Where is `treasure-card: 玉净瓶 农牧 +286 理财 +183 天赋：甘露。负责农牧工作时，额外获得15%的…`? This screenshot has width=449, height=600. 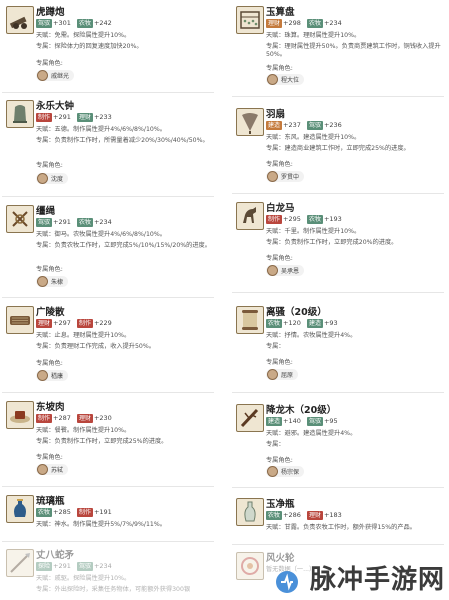 treasure-card: 玉净瓶 农牧 +286 理财 +183 天赋：甘露。负责农牧工作时，额外获得15%的… is located at coordinates (338, 518).